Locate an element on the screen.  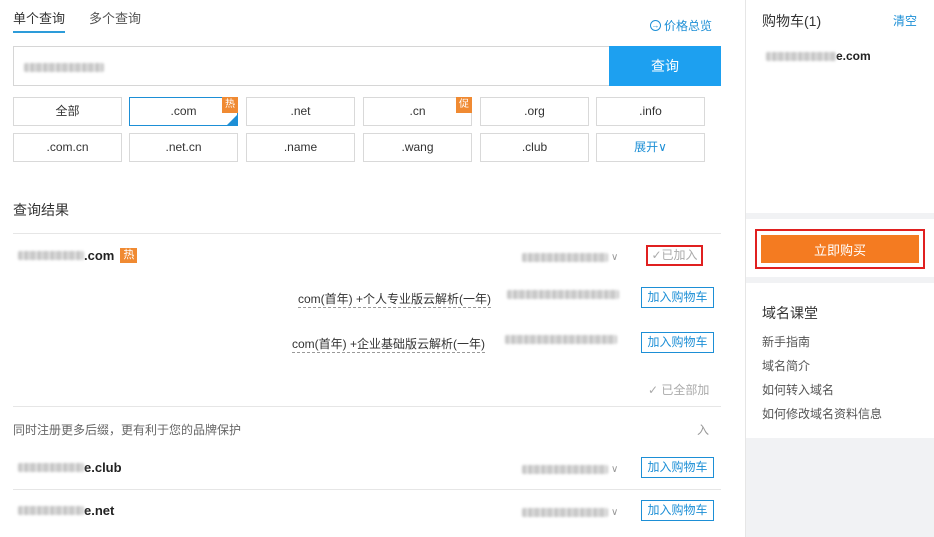
tld-label: .wang is located at coordinates (417, 147).